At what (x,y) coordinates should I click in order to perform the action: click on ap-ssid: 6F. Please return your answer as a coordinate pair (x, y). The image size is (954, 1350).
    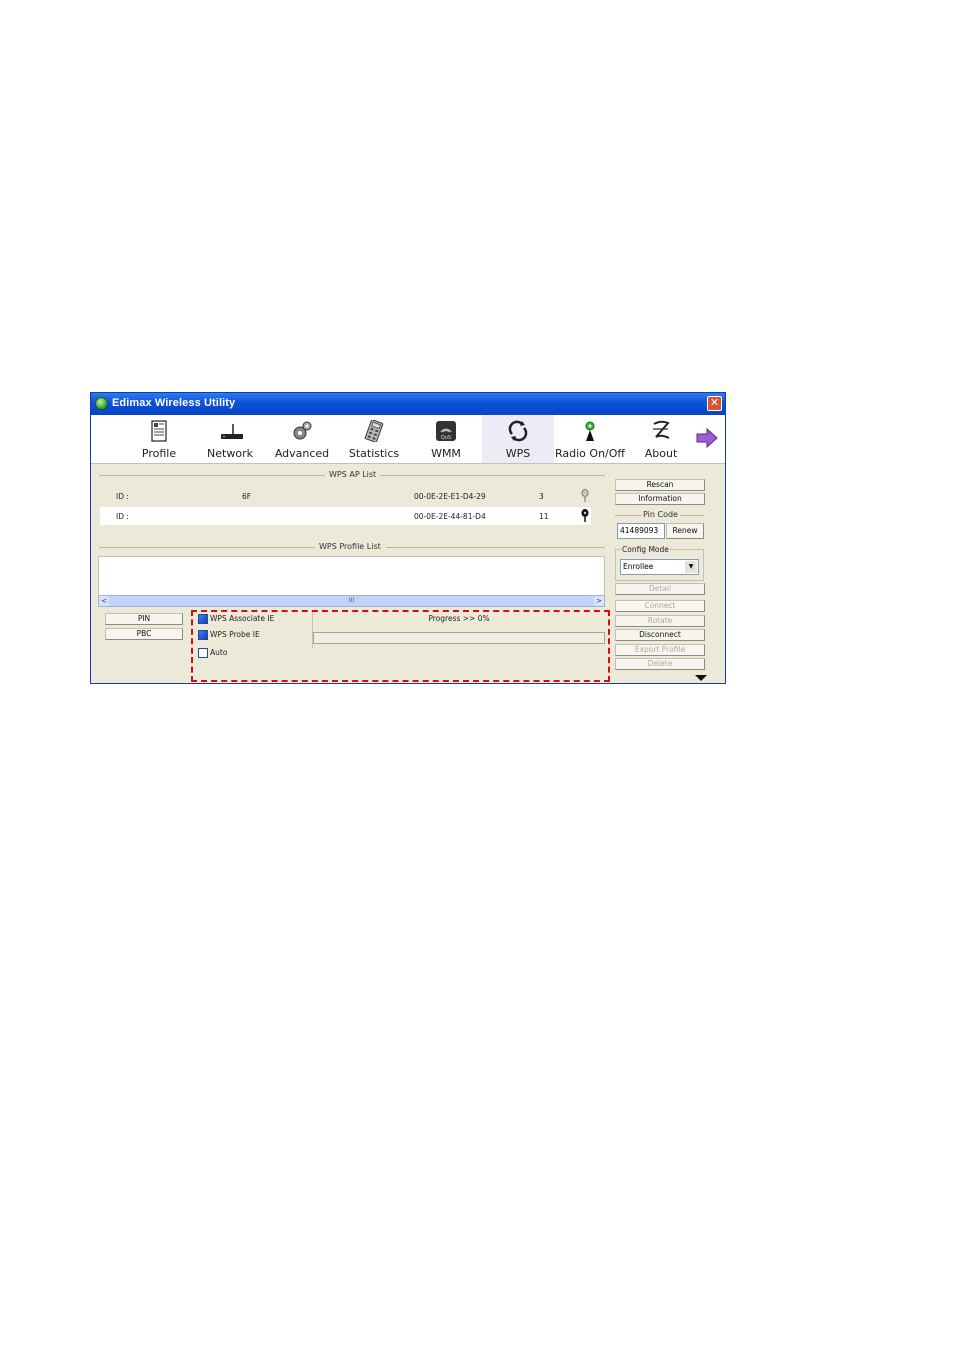
    Looking at the image, I should click on (247, 496).